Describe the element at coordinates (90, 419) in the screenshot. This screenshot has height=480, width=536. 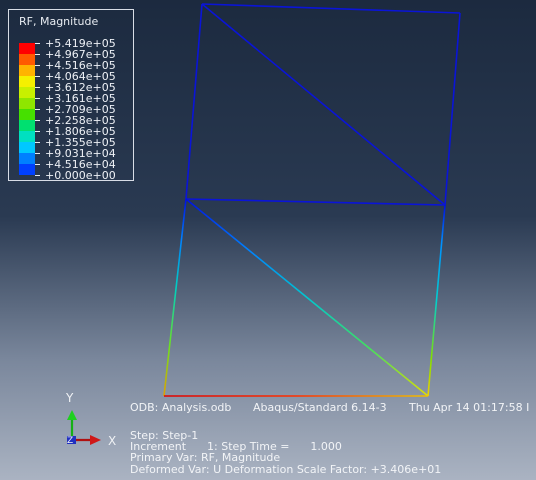
I see `coordinate-triad: Y X Z` at that location.